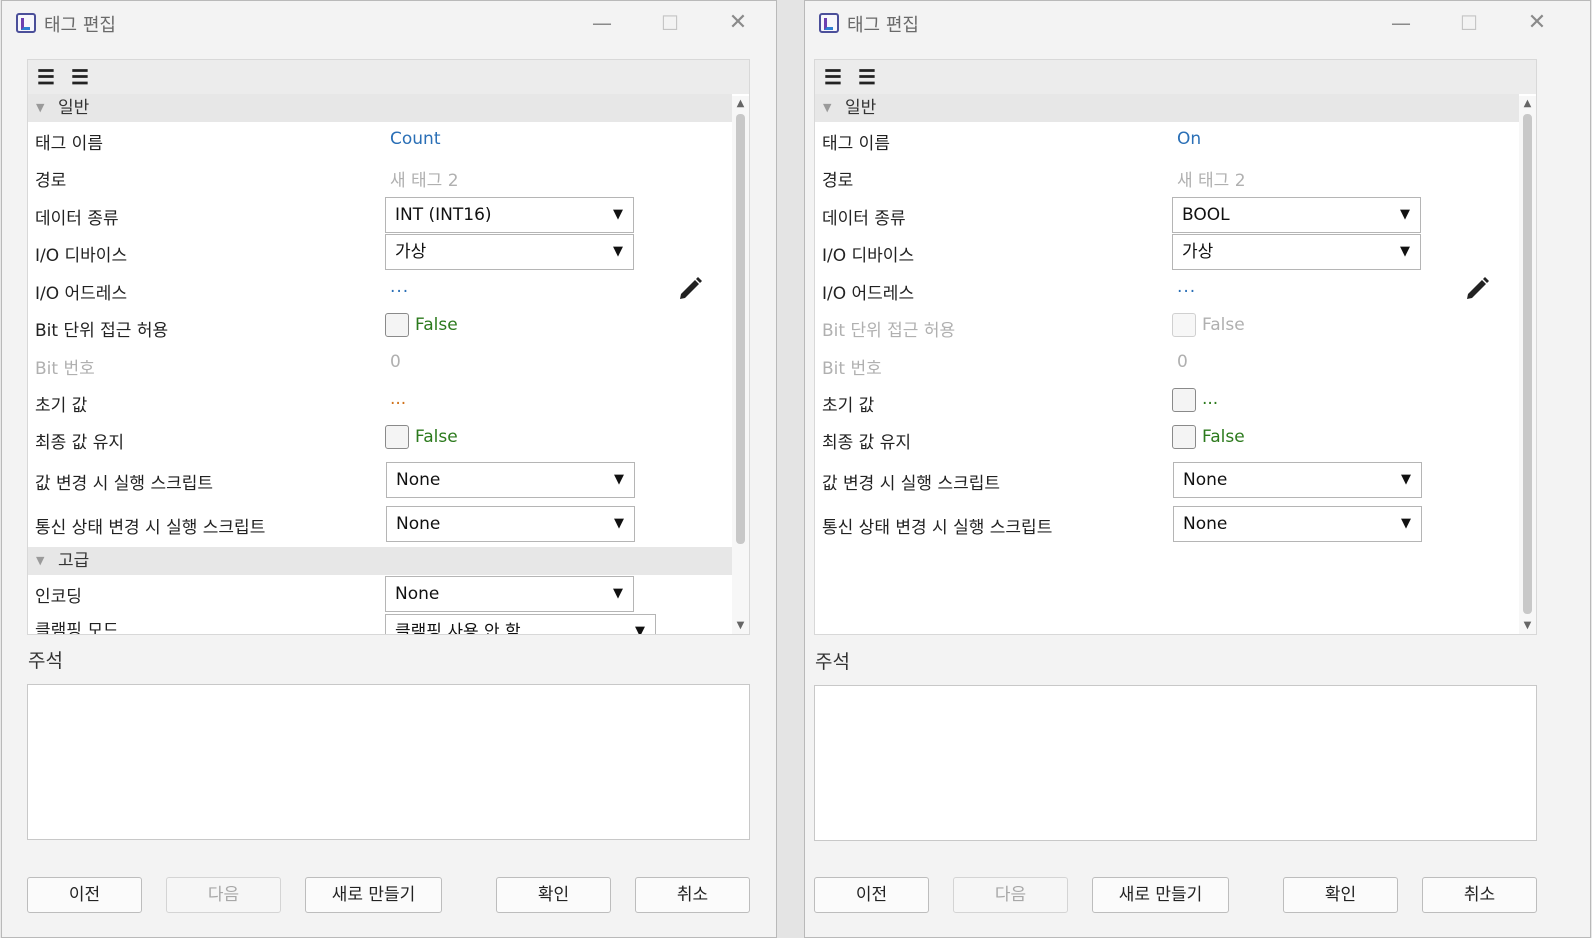 This screenshot has width=1592, height=938. Describe the element at coordinates (1189, 139) in the screenshot. I see `value-tag-name: On` at that location.